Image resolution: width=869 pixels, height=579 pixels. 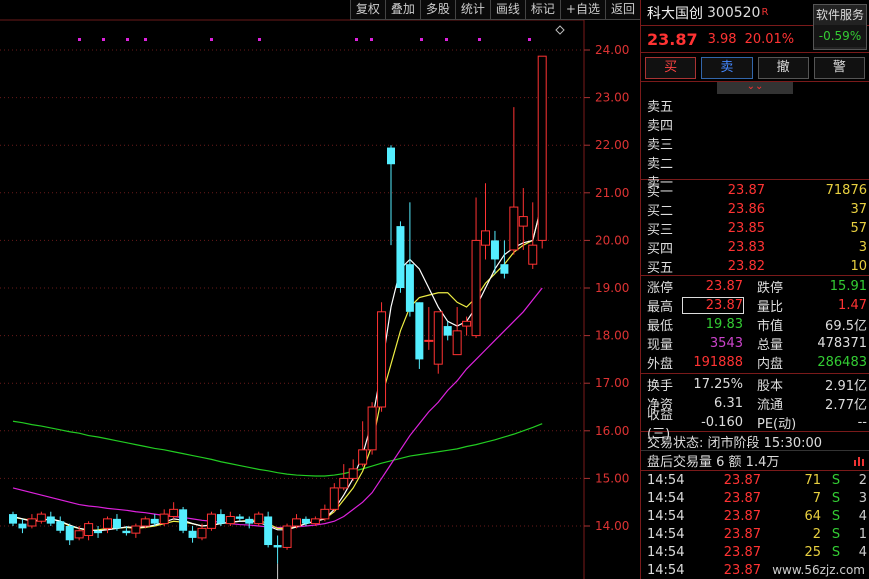 I want to click on stat-value: 2.91亿, so click(x=846, y=386).